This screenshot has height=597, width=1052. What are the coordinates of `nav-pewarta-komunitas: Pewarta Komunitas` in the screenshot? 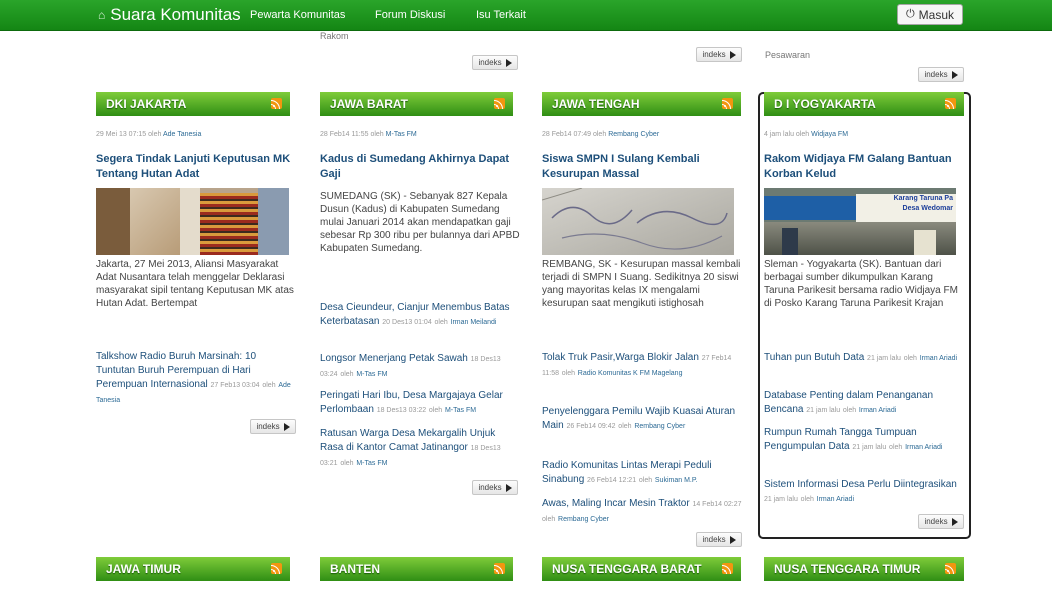 It's located at (297, 15).